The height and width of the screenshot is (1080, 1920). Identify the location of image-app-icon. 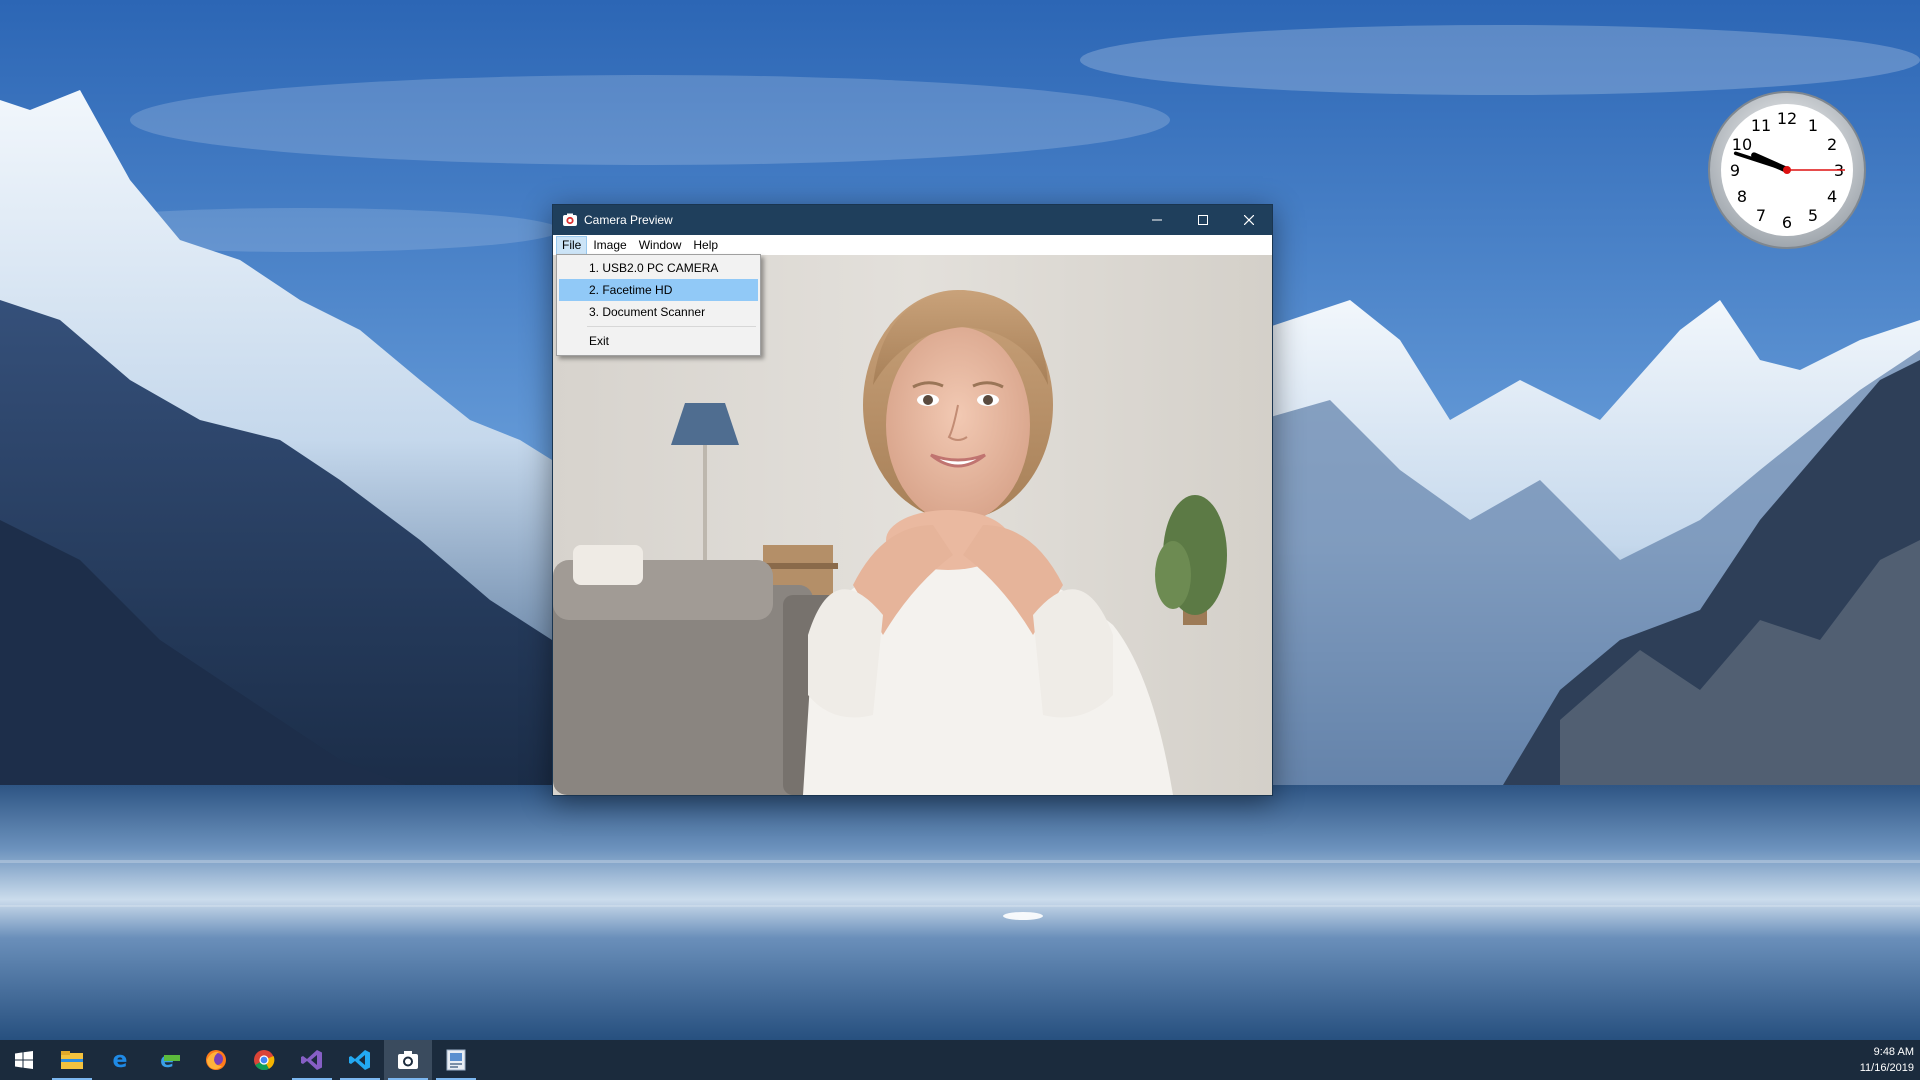
(456, 1060).